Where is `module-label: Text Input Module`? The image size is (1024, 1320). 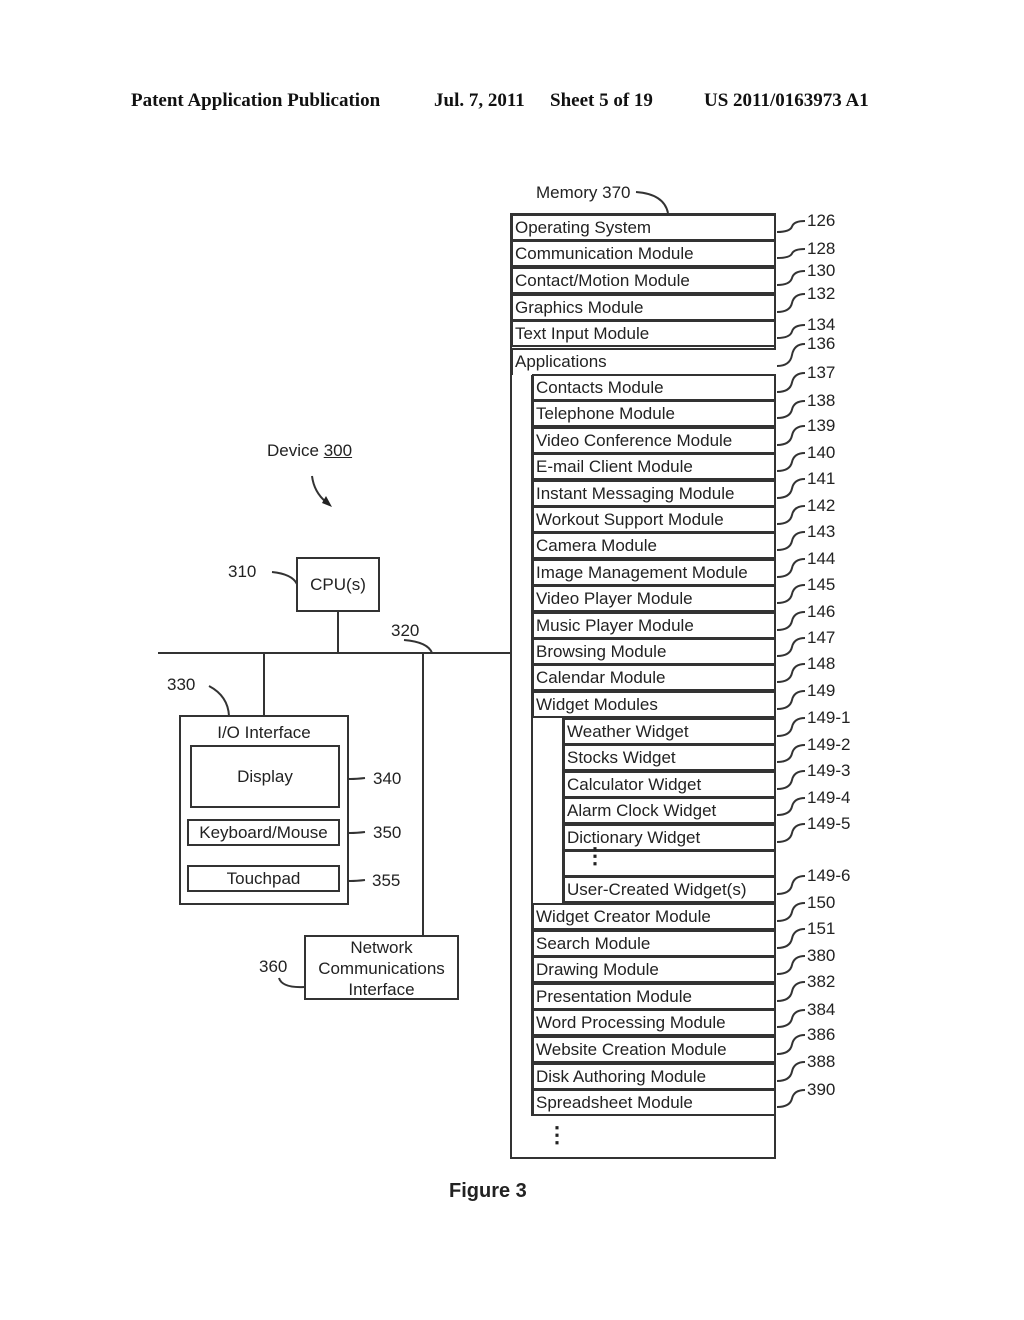
module-label: Text Input Module is located at coordinates (582, 333).